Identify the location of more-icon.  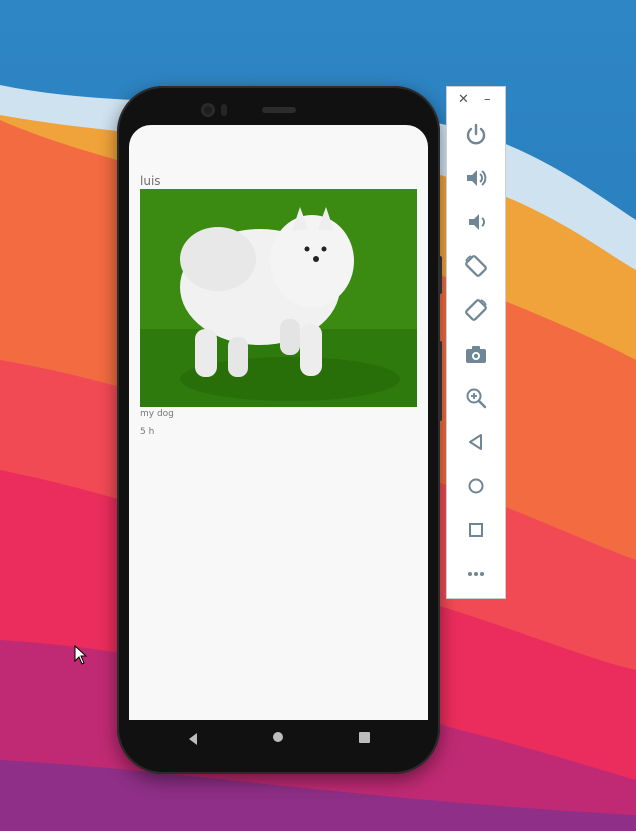
(476, 574).